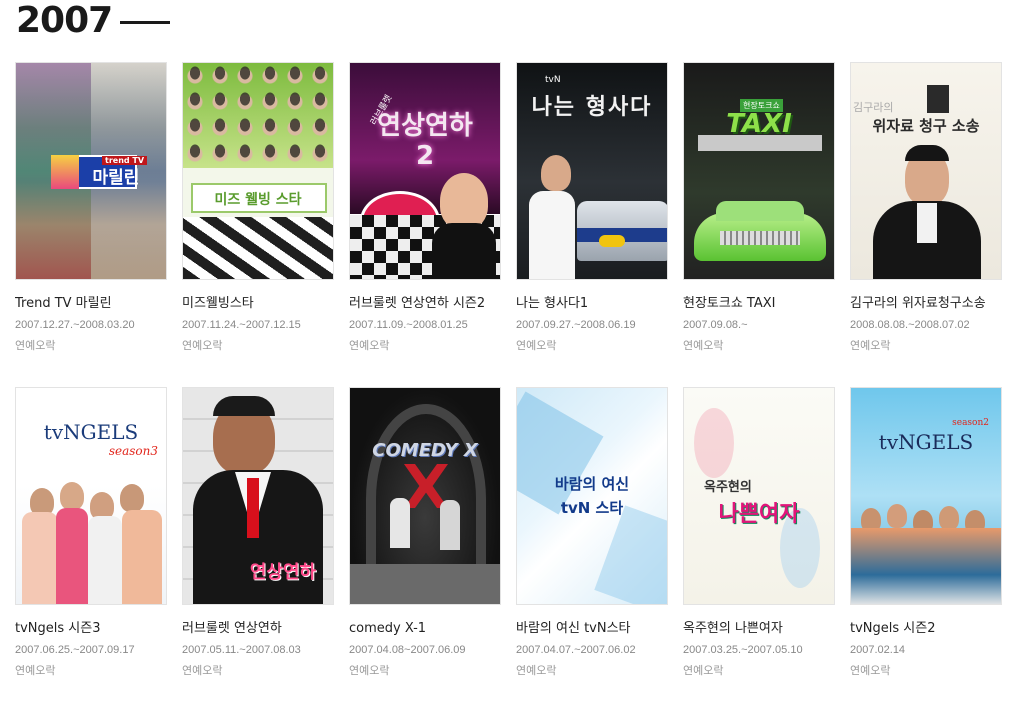 This screenshot has width=1024, height=712. I want to click on poster-logo-text: 바람의 여신 tvN 스타, so click(592, 496).